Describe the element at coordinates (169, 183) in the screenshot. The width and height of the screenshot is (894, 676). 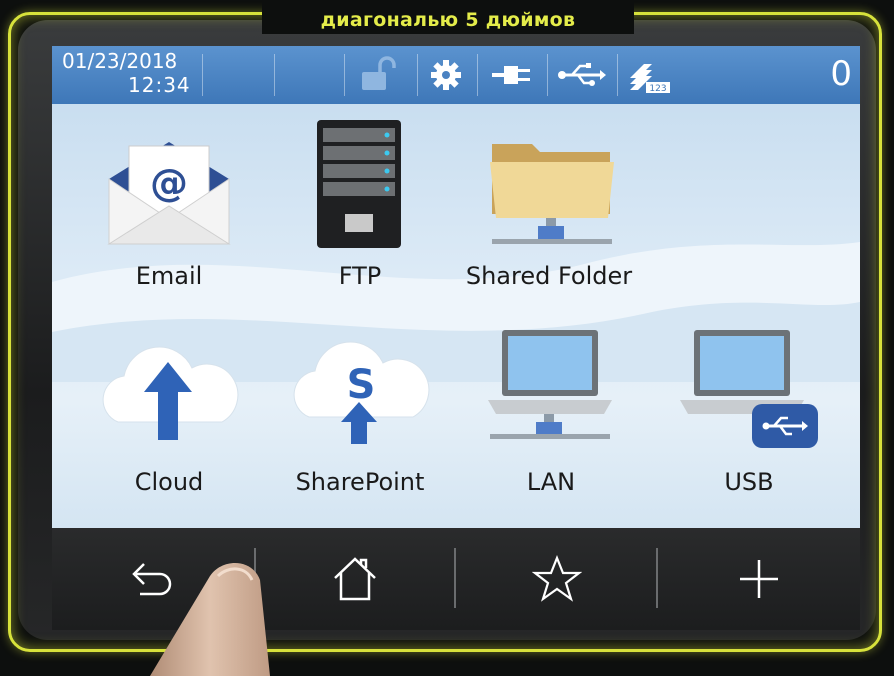
I see `email-at-glyph: @` at that location.